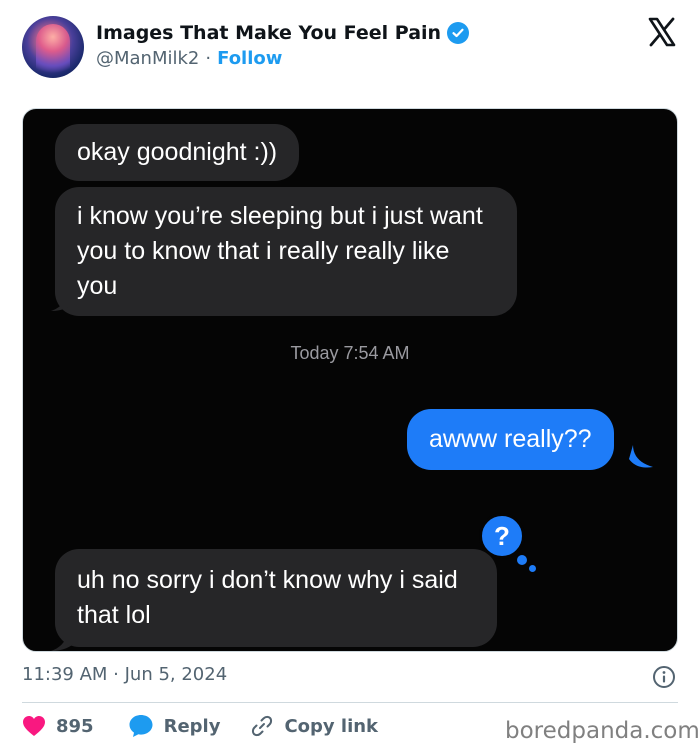 This screenshot has height=755, width=700. Describe the element at coordinates (602, 731) in the screenshot. I see `watermark: boredpanda.com` at that location.